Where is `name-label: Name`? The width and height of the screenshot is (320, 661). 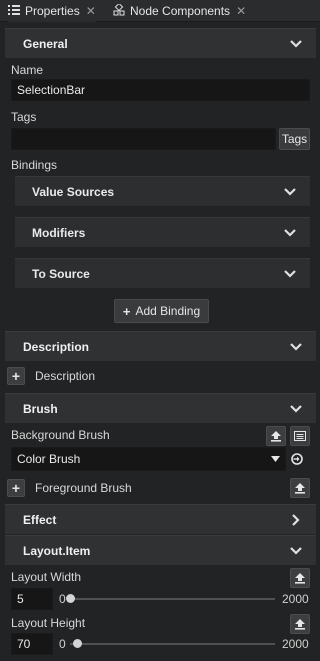 name-label: Name is located at coordinates (27, 70).